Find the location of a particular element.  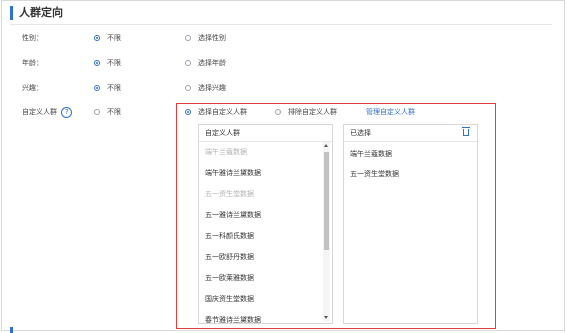

custom-audience-label-text: 自定义人群 is located at coordinates (39, 112).